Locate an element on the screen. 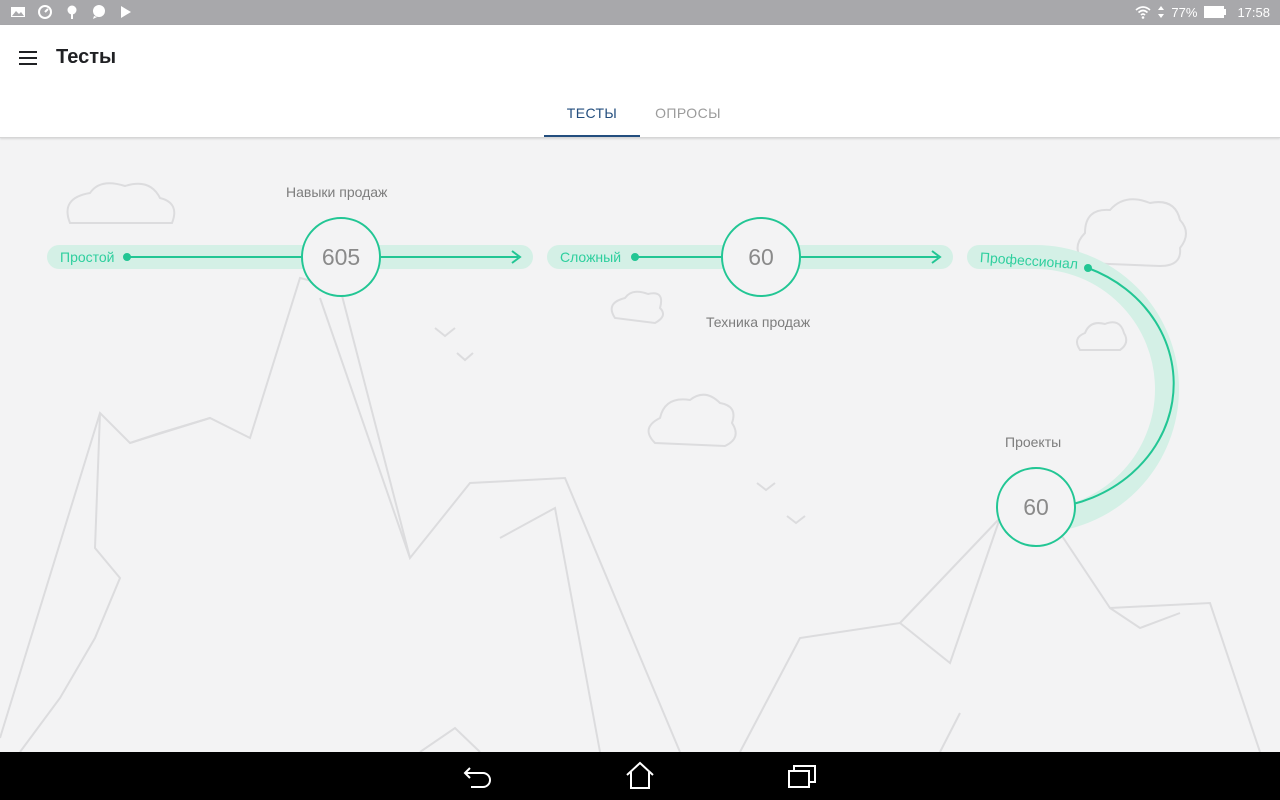  level-simple-label: Простой is located at coordinates (87, 257).